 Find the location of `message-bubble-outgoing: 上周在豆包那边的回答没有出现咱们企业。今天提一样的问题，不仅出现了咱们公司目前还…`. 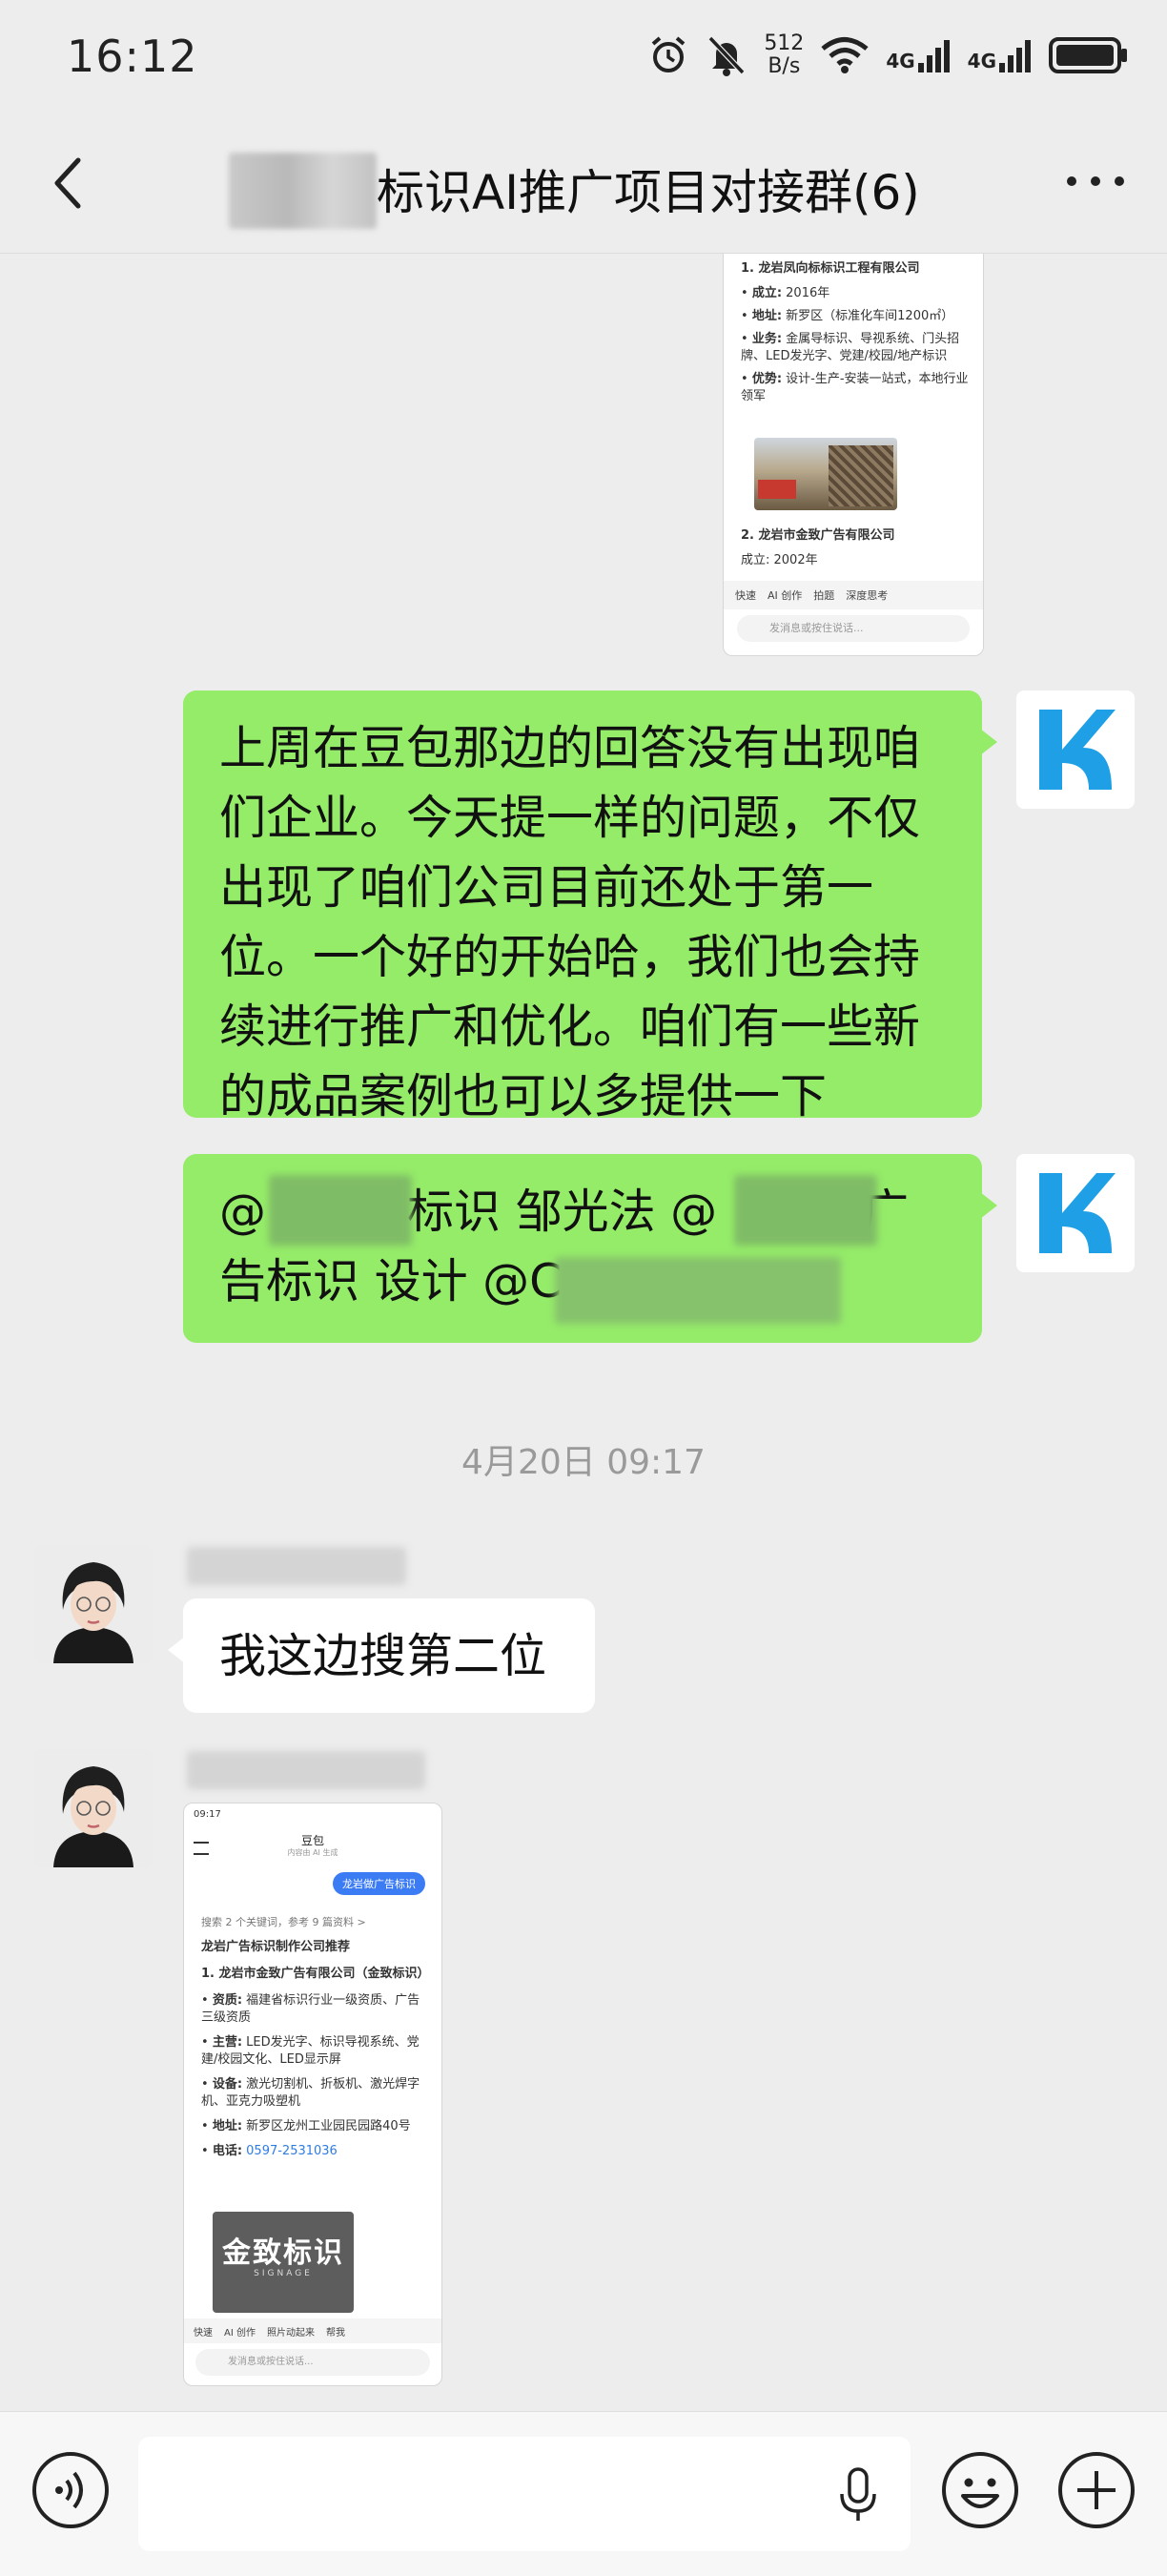

message-bubble-outgoing: 上周在豆包那边的回答没有出现咱们企业。今天提一样的问题，不仅出现了咱们公司目前还… is located at coordinates (590, 906).